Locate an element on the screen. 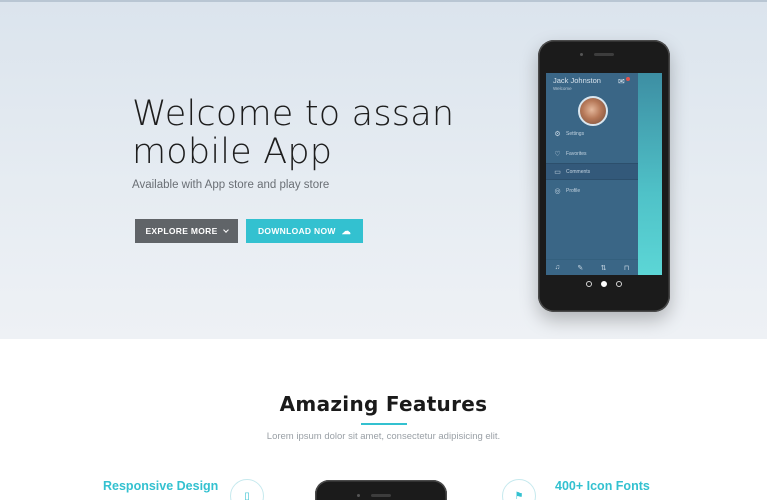 This screenshot has width=767, height=500. screen-menu-label: Comments is located at coordinates (578, 171).